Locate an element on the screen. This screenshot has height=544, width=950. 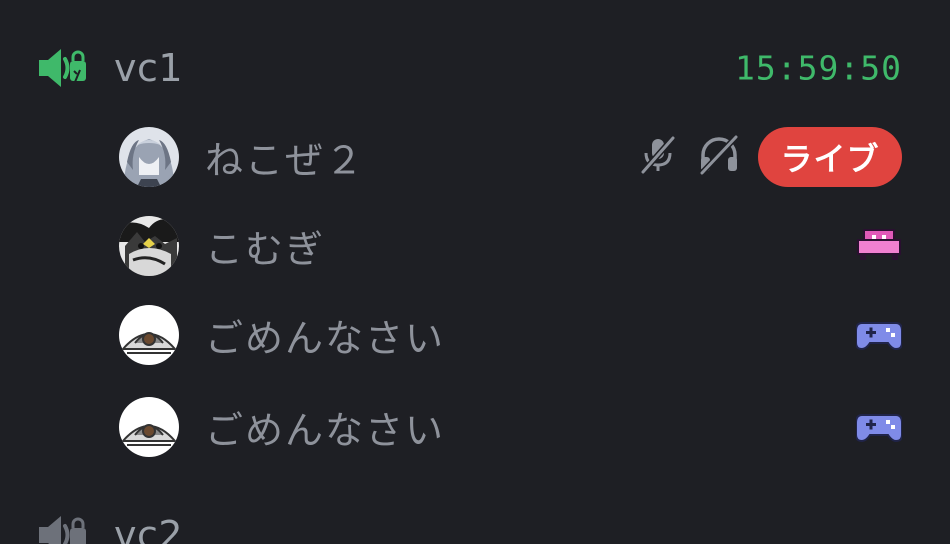
pink-couch-icon is located at coordinates (879, 246).